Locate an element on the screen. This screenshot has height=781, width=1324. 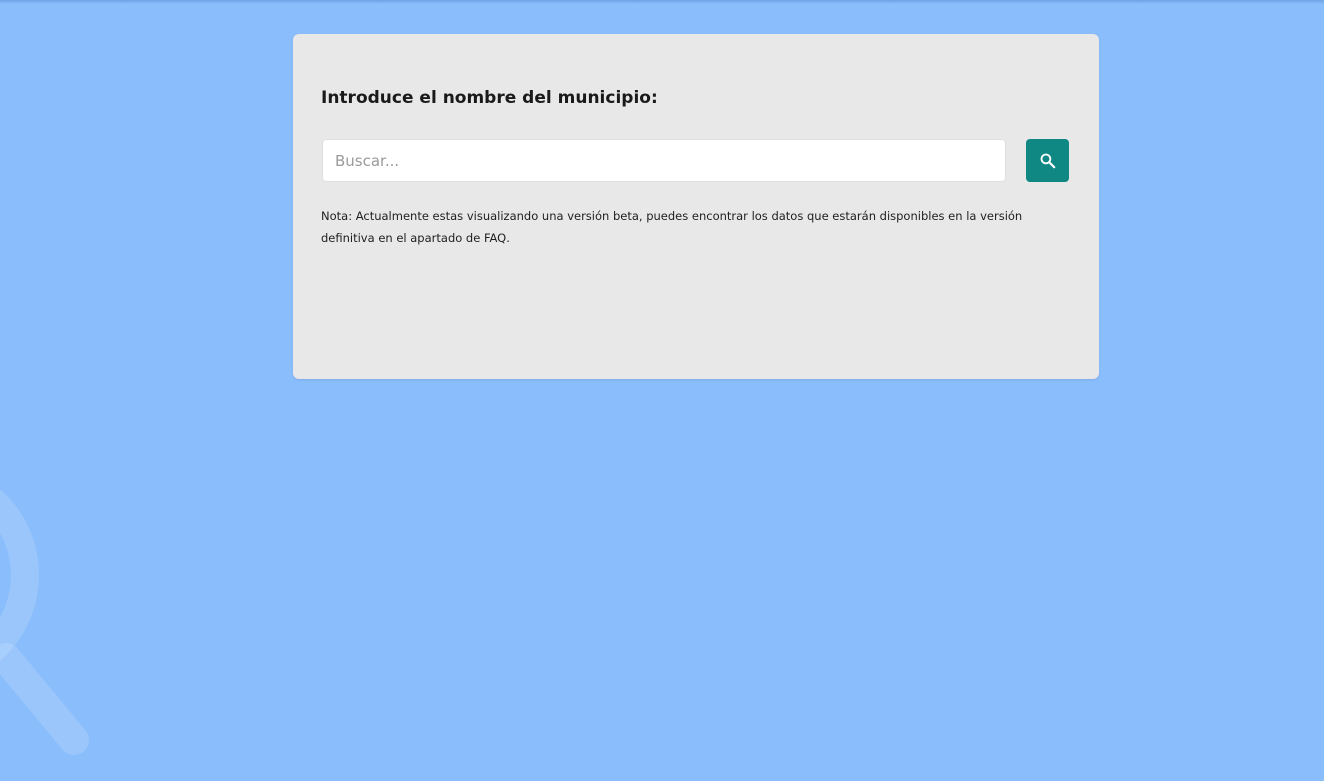
search-icon is located at coordinates (1048, 161).